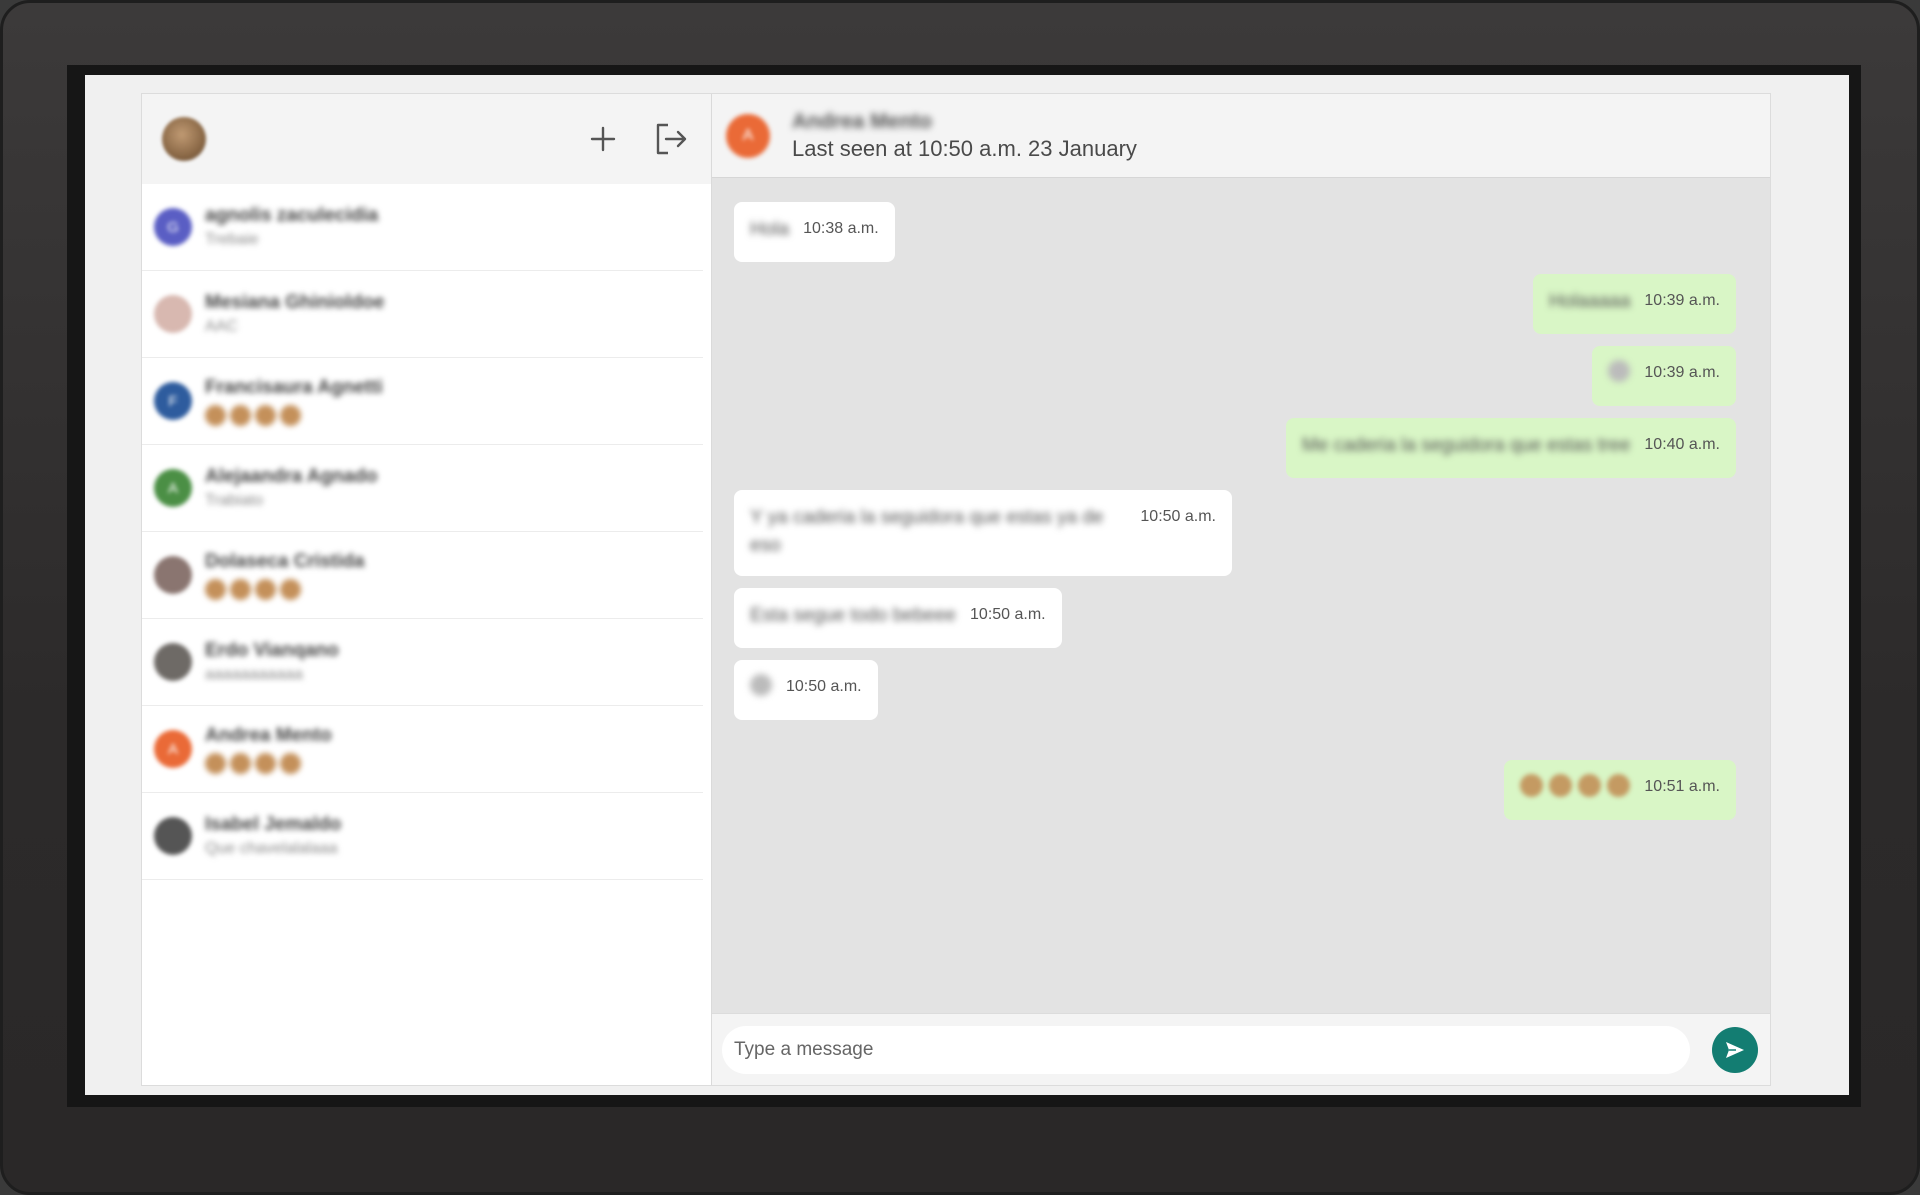 Image resolution: width=1920 pixels, height=1195 pixels. I want to click on chat-avatar: F, so click(173, 401).